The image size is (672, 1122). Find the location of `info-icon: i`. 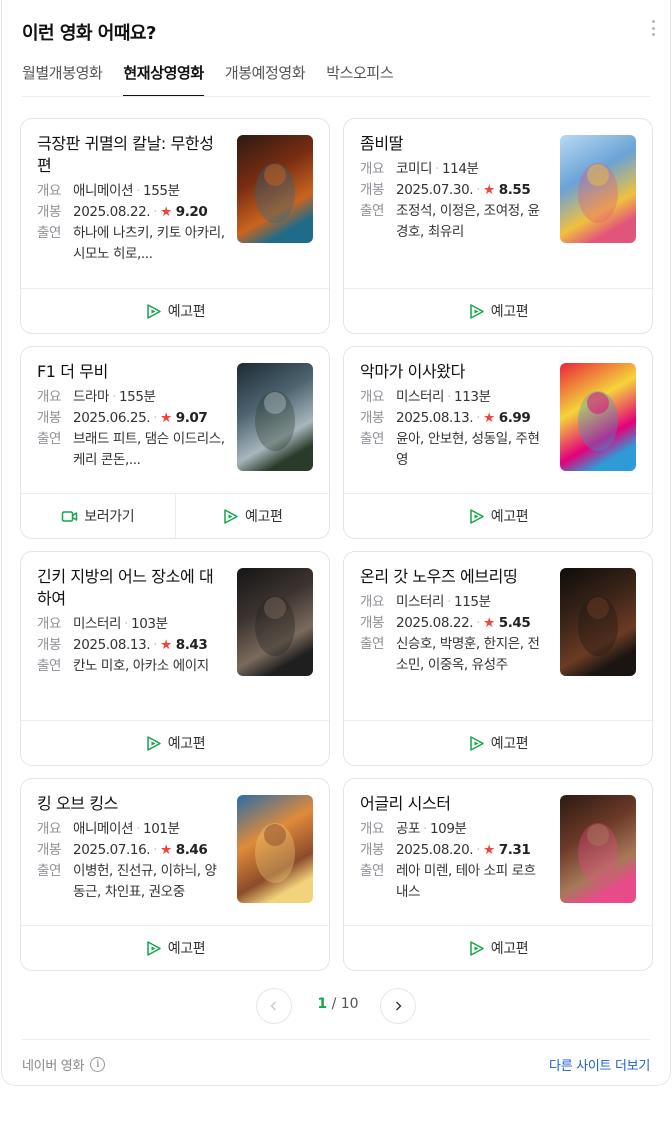

info-icon: i is located at coordinates (98, 1064).